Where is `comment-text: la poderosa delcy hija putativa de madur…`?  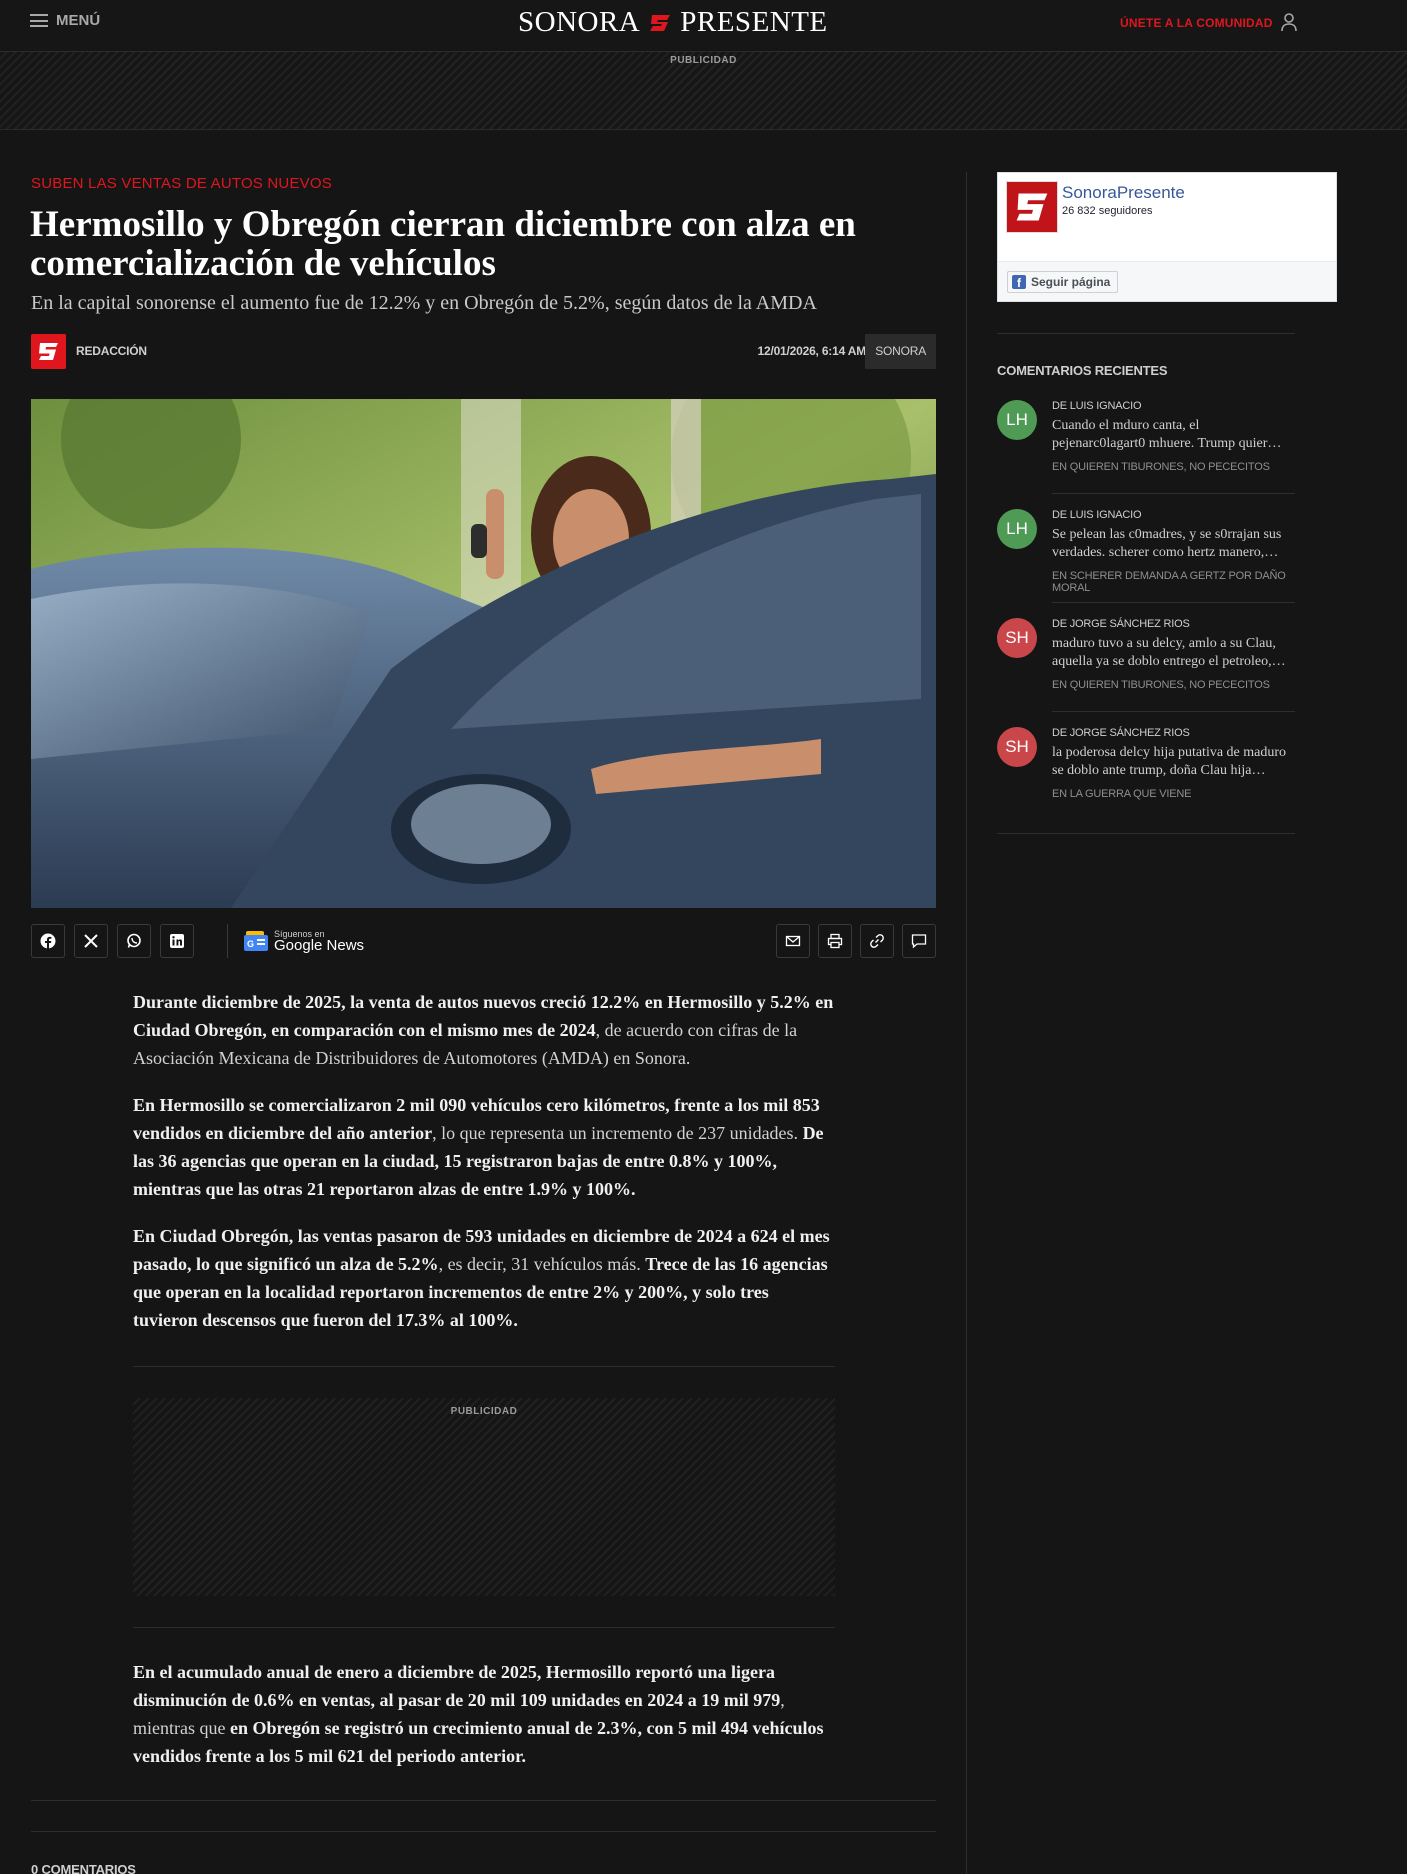 comment-text: la poderosa delcy hija putativa de madur… is located at coordinates (1173, 762).